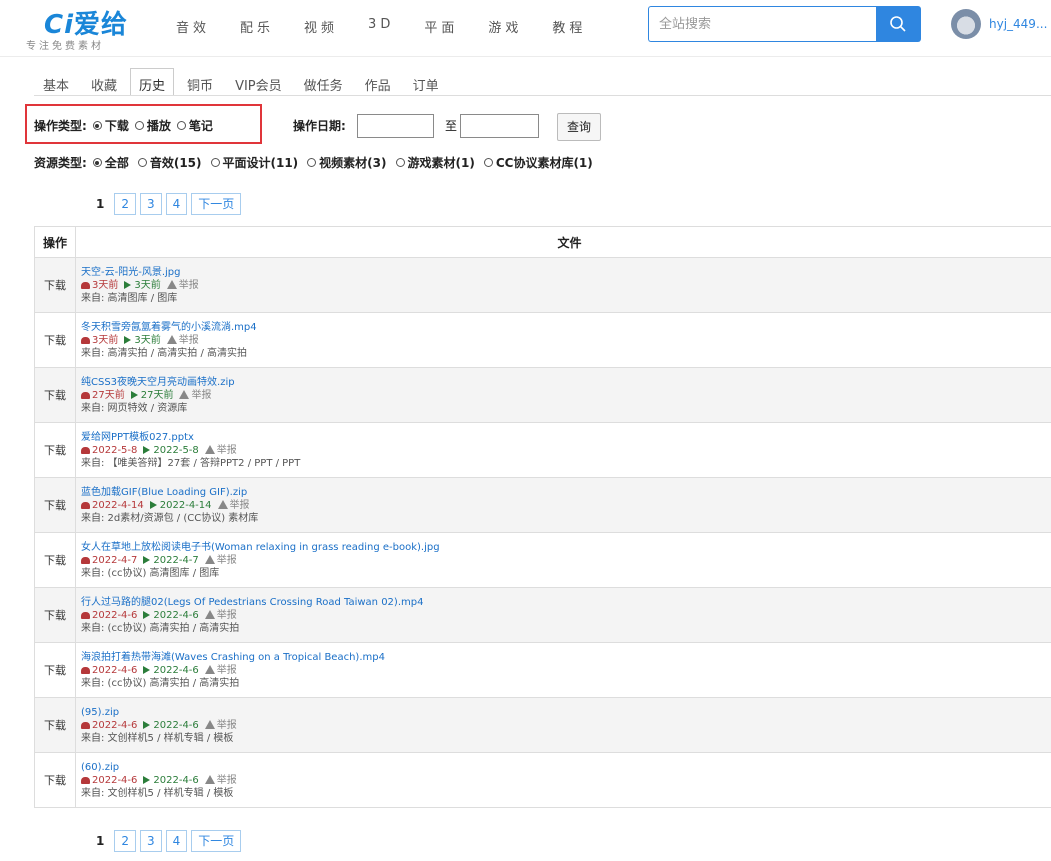 The width and height of the screenshot is (1051, 861). I want to click on radio-cc-library: CC协议素材库(1), so click(538, 162).